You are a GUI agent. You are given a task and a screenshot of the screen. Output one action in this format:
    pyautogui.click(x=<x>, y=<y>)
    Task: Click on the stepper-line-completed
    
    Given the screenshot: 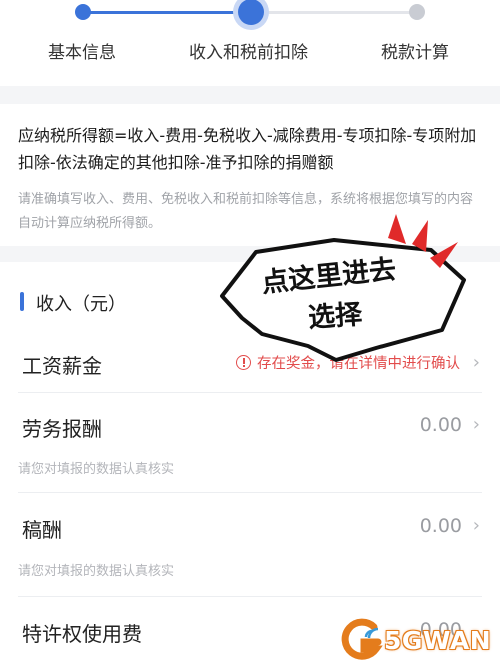 What is the action you would take?
    pyautogui.click(x=166, y=12)
    